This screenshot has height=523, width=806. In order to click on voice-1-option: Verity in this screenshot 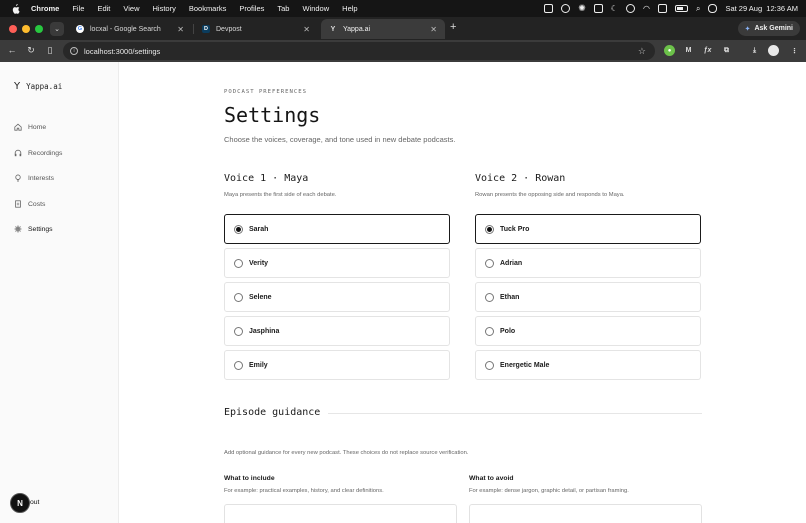, I will do `click(337, 263)`.